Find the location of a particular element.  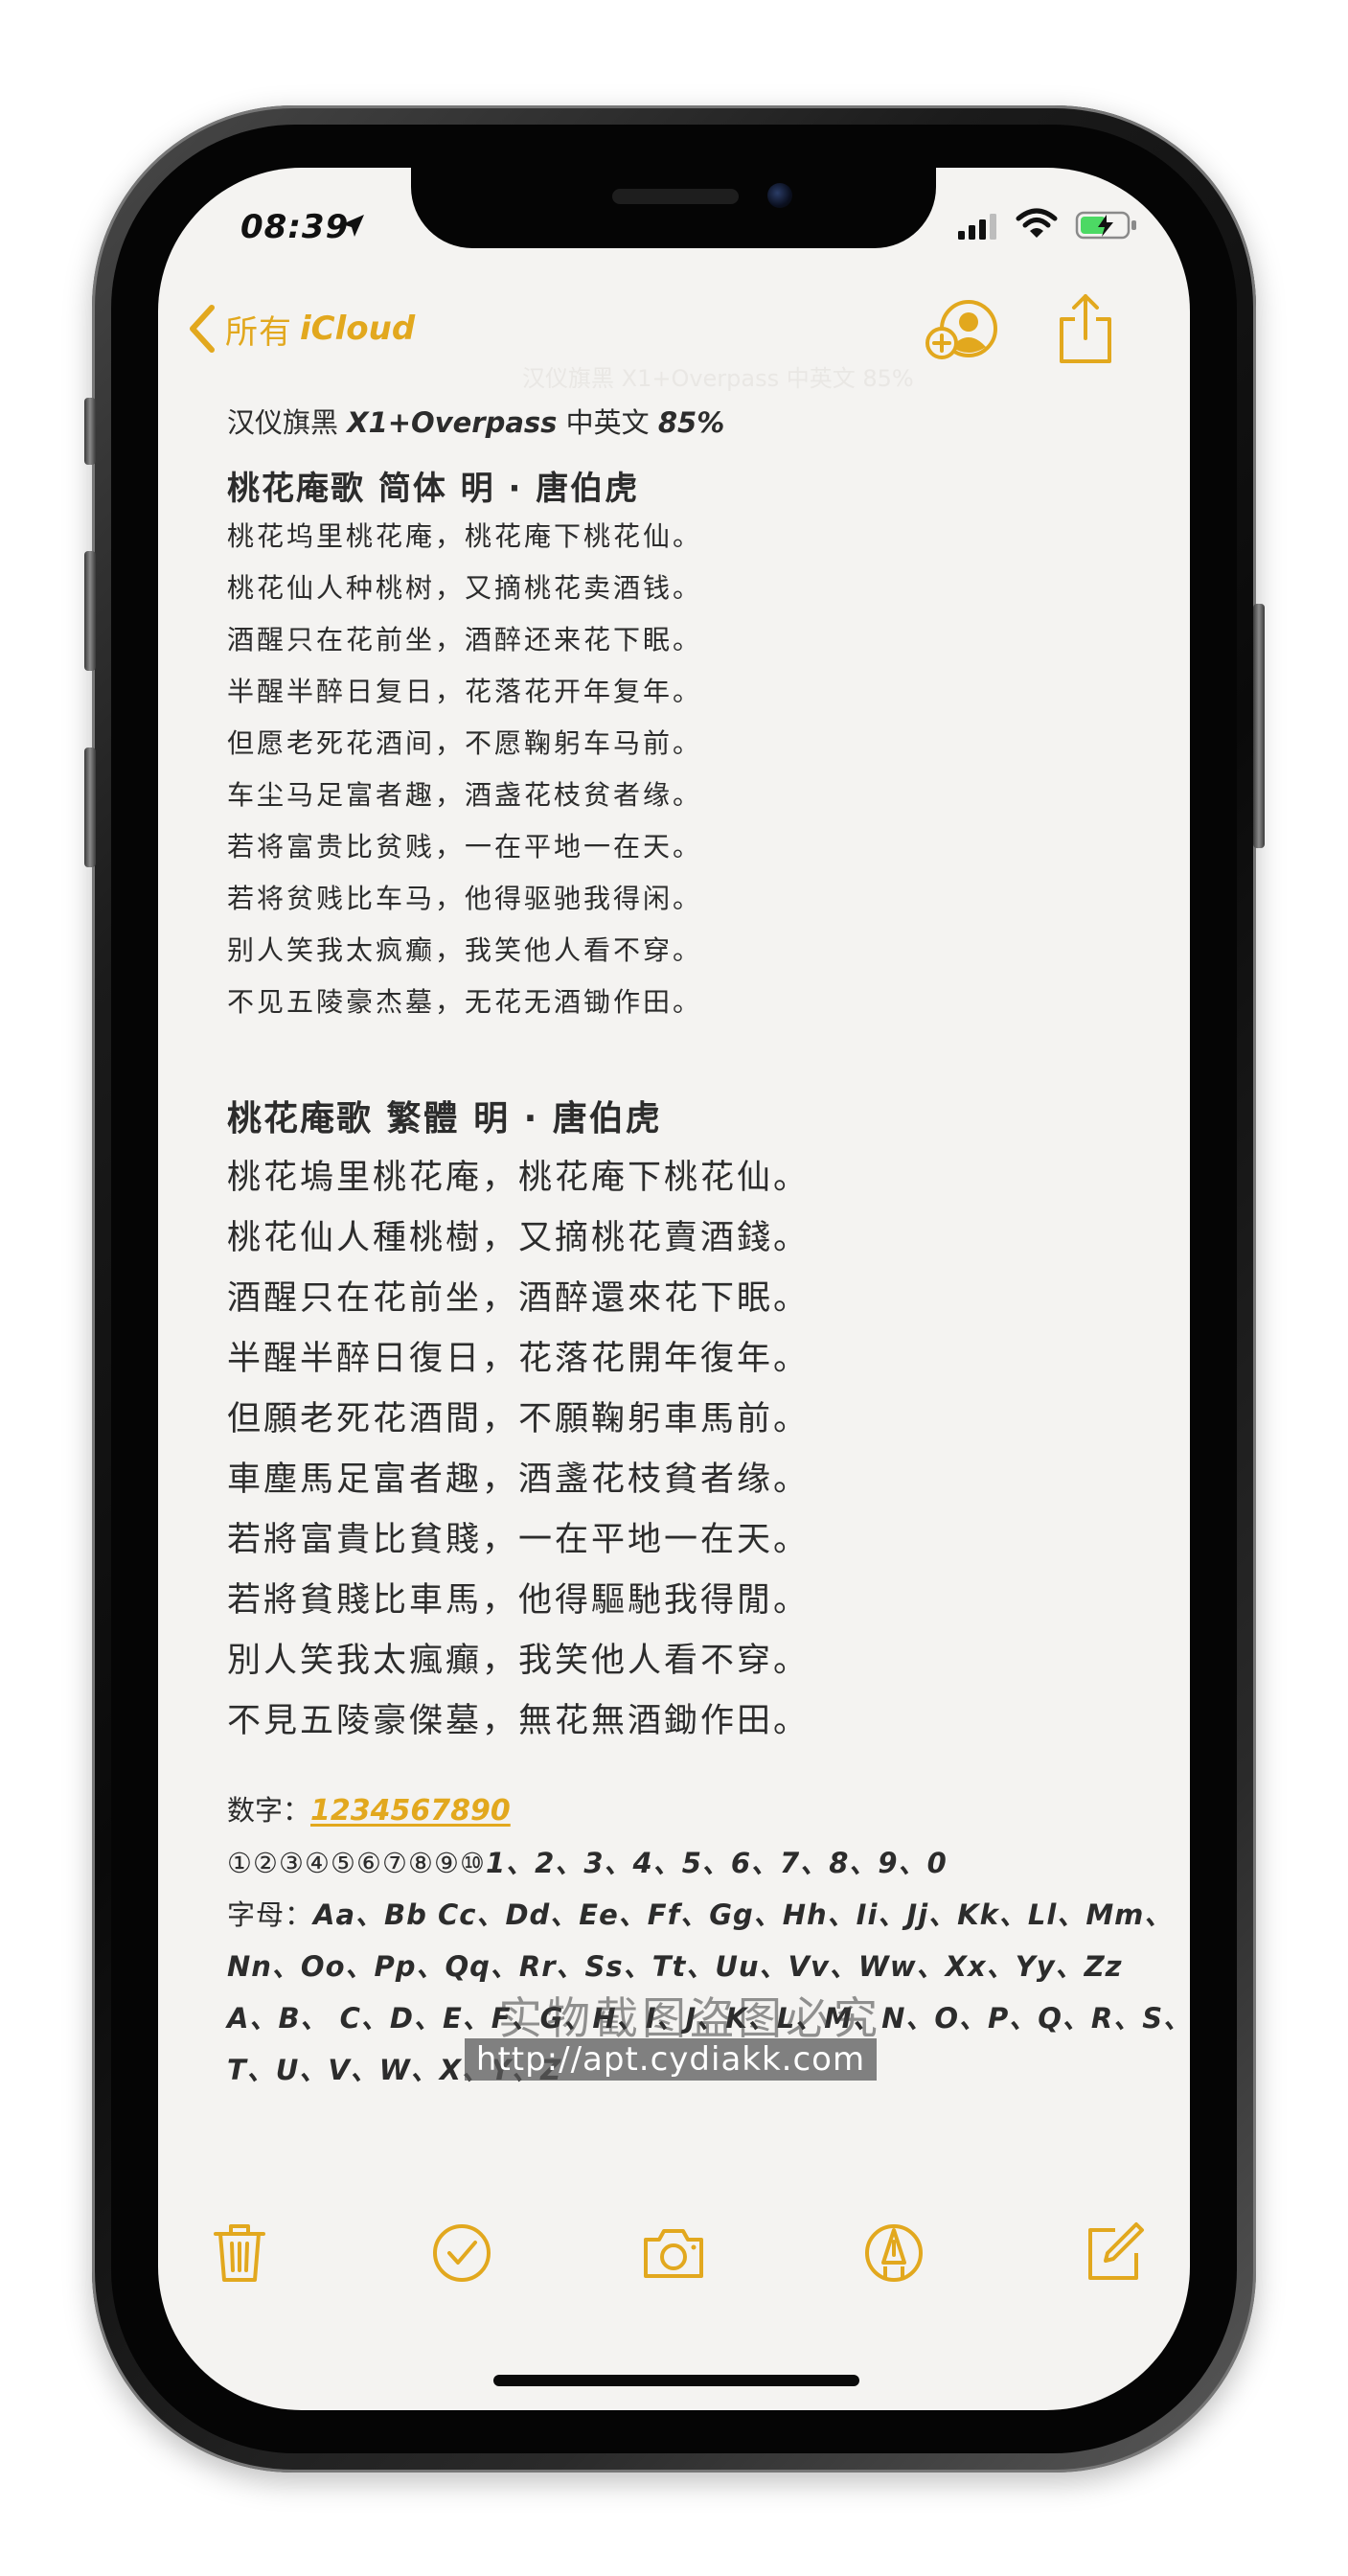

trash-icon is located at coordinates (239, 2252).